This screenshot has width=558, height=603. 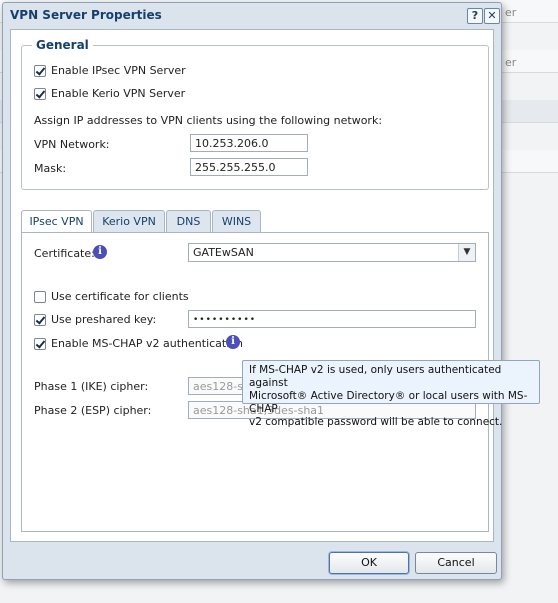 I want to click on use-cert-row: Use certificate for clients, so click(x=111, y=296).